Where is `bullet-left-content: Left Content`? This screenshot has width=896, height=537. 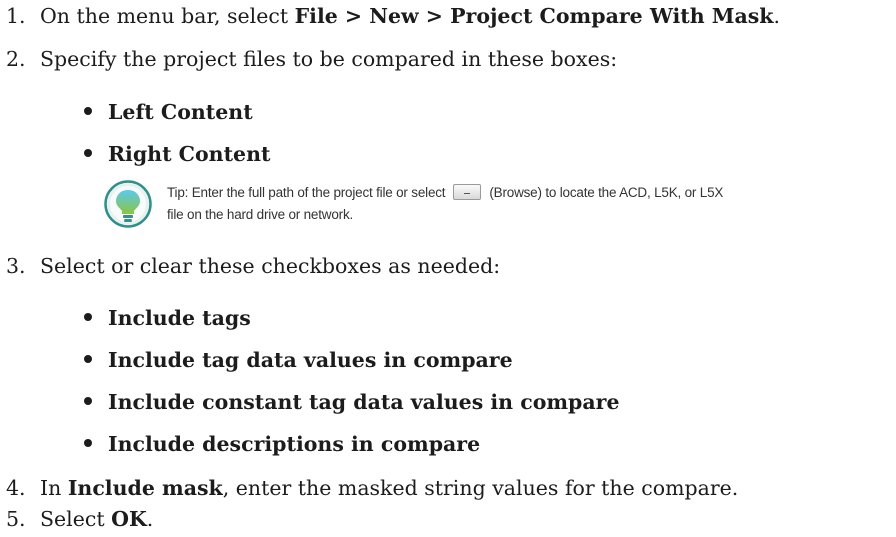 bullet-left-content: Left Content is located at coordinates (168, 112).